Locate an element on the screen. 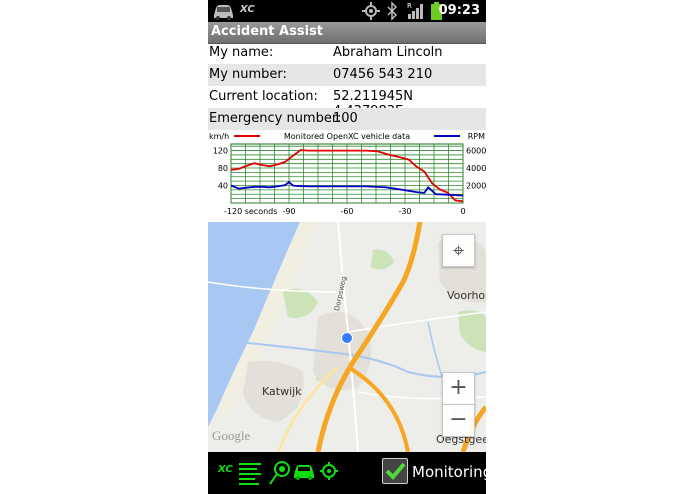 This screenshot has height=494, width=695. my-location-button: ⌖ is located at coordinates (458, 250).